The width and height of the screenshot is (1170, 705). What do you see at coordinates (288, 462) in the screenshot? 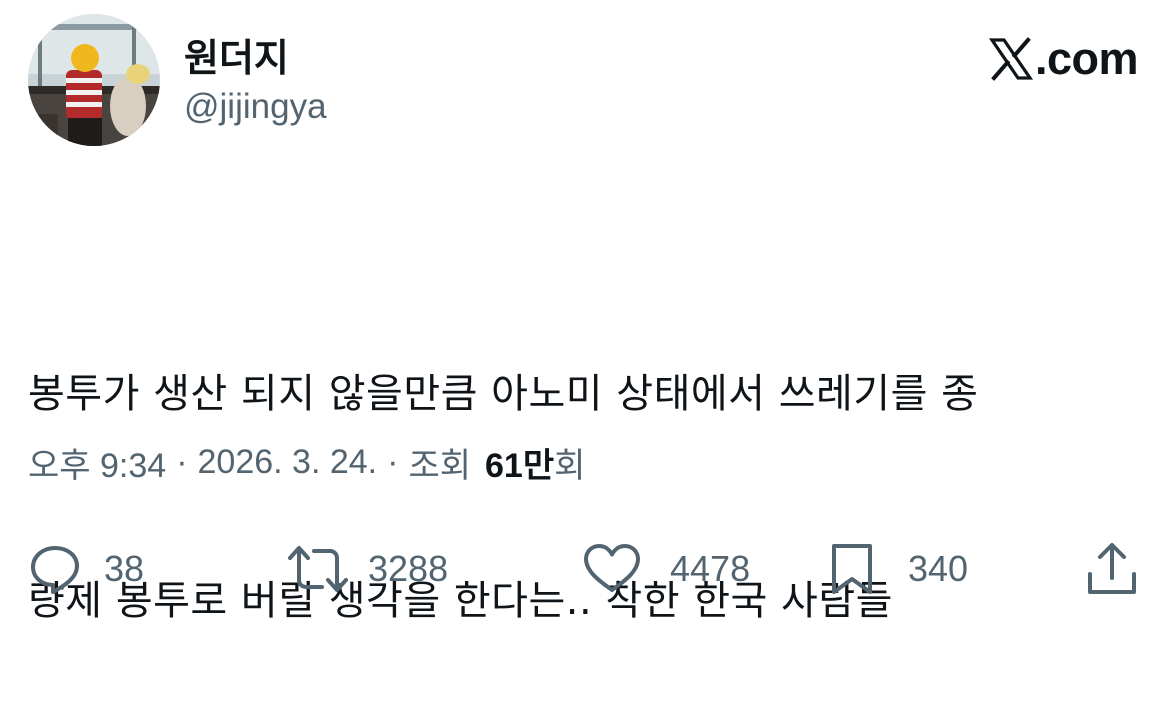
I see `tweet-date: 2026. 3. 24.` at bounding box center [288, 462].